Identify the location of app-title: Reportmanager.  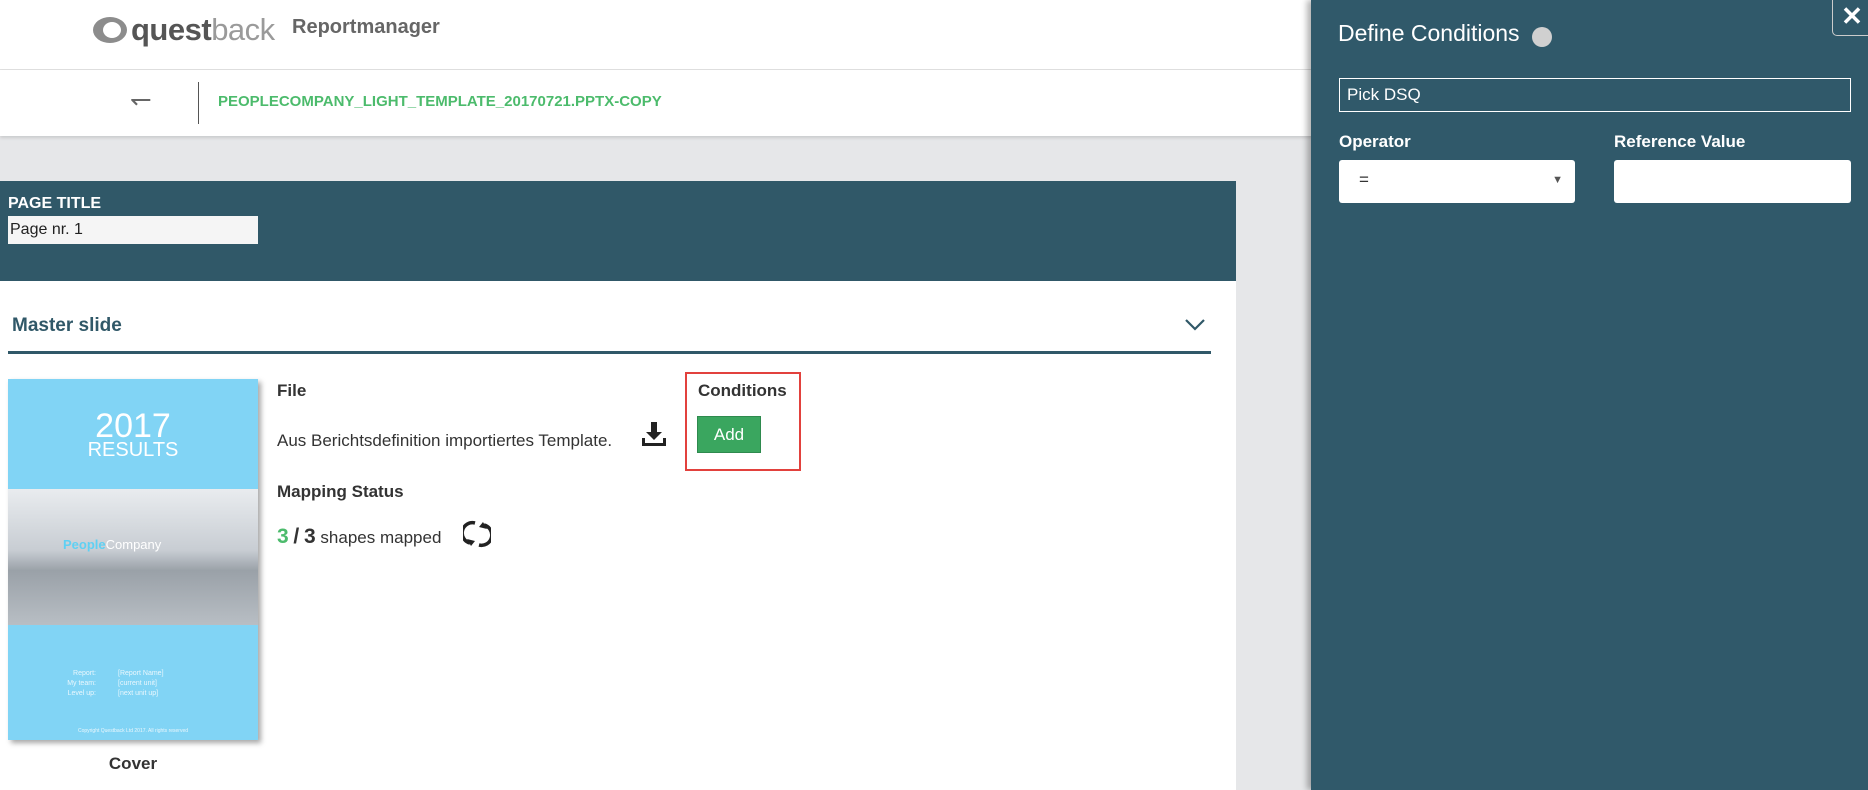
(366, 27).